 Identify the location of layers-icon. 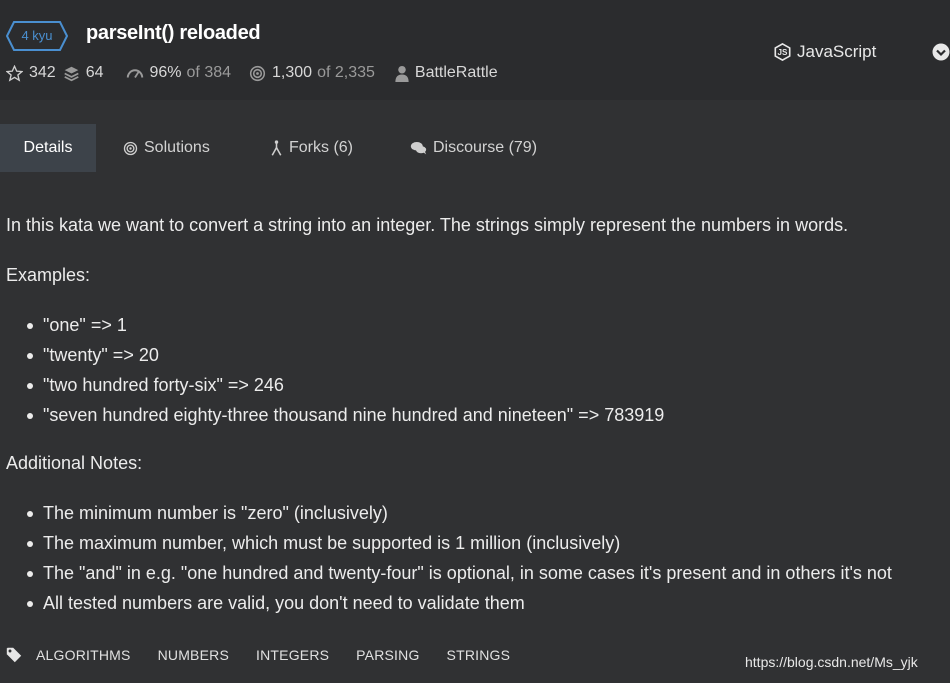
(71, 73).